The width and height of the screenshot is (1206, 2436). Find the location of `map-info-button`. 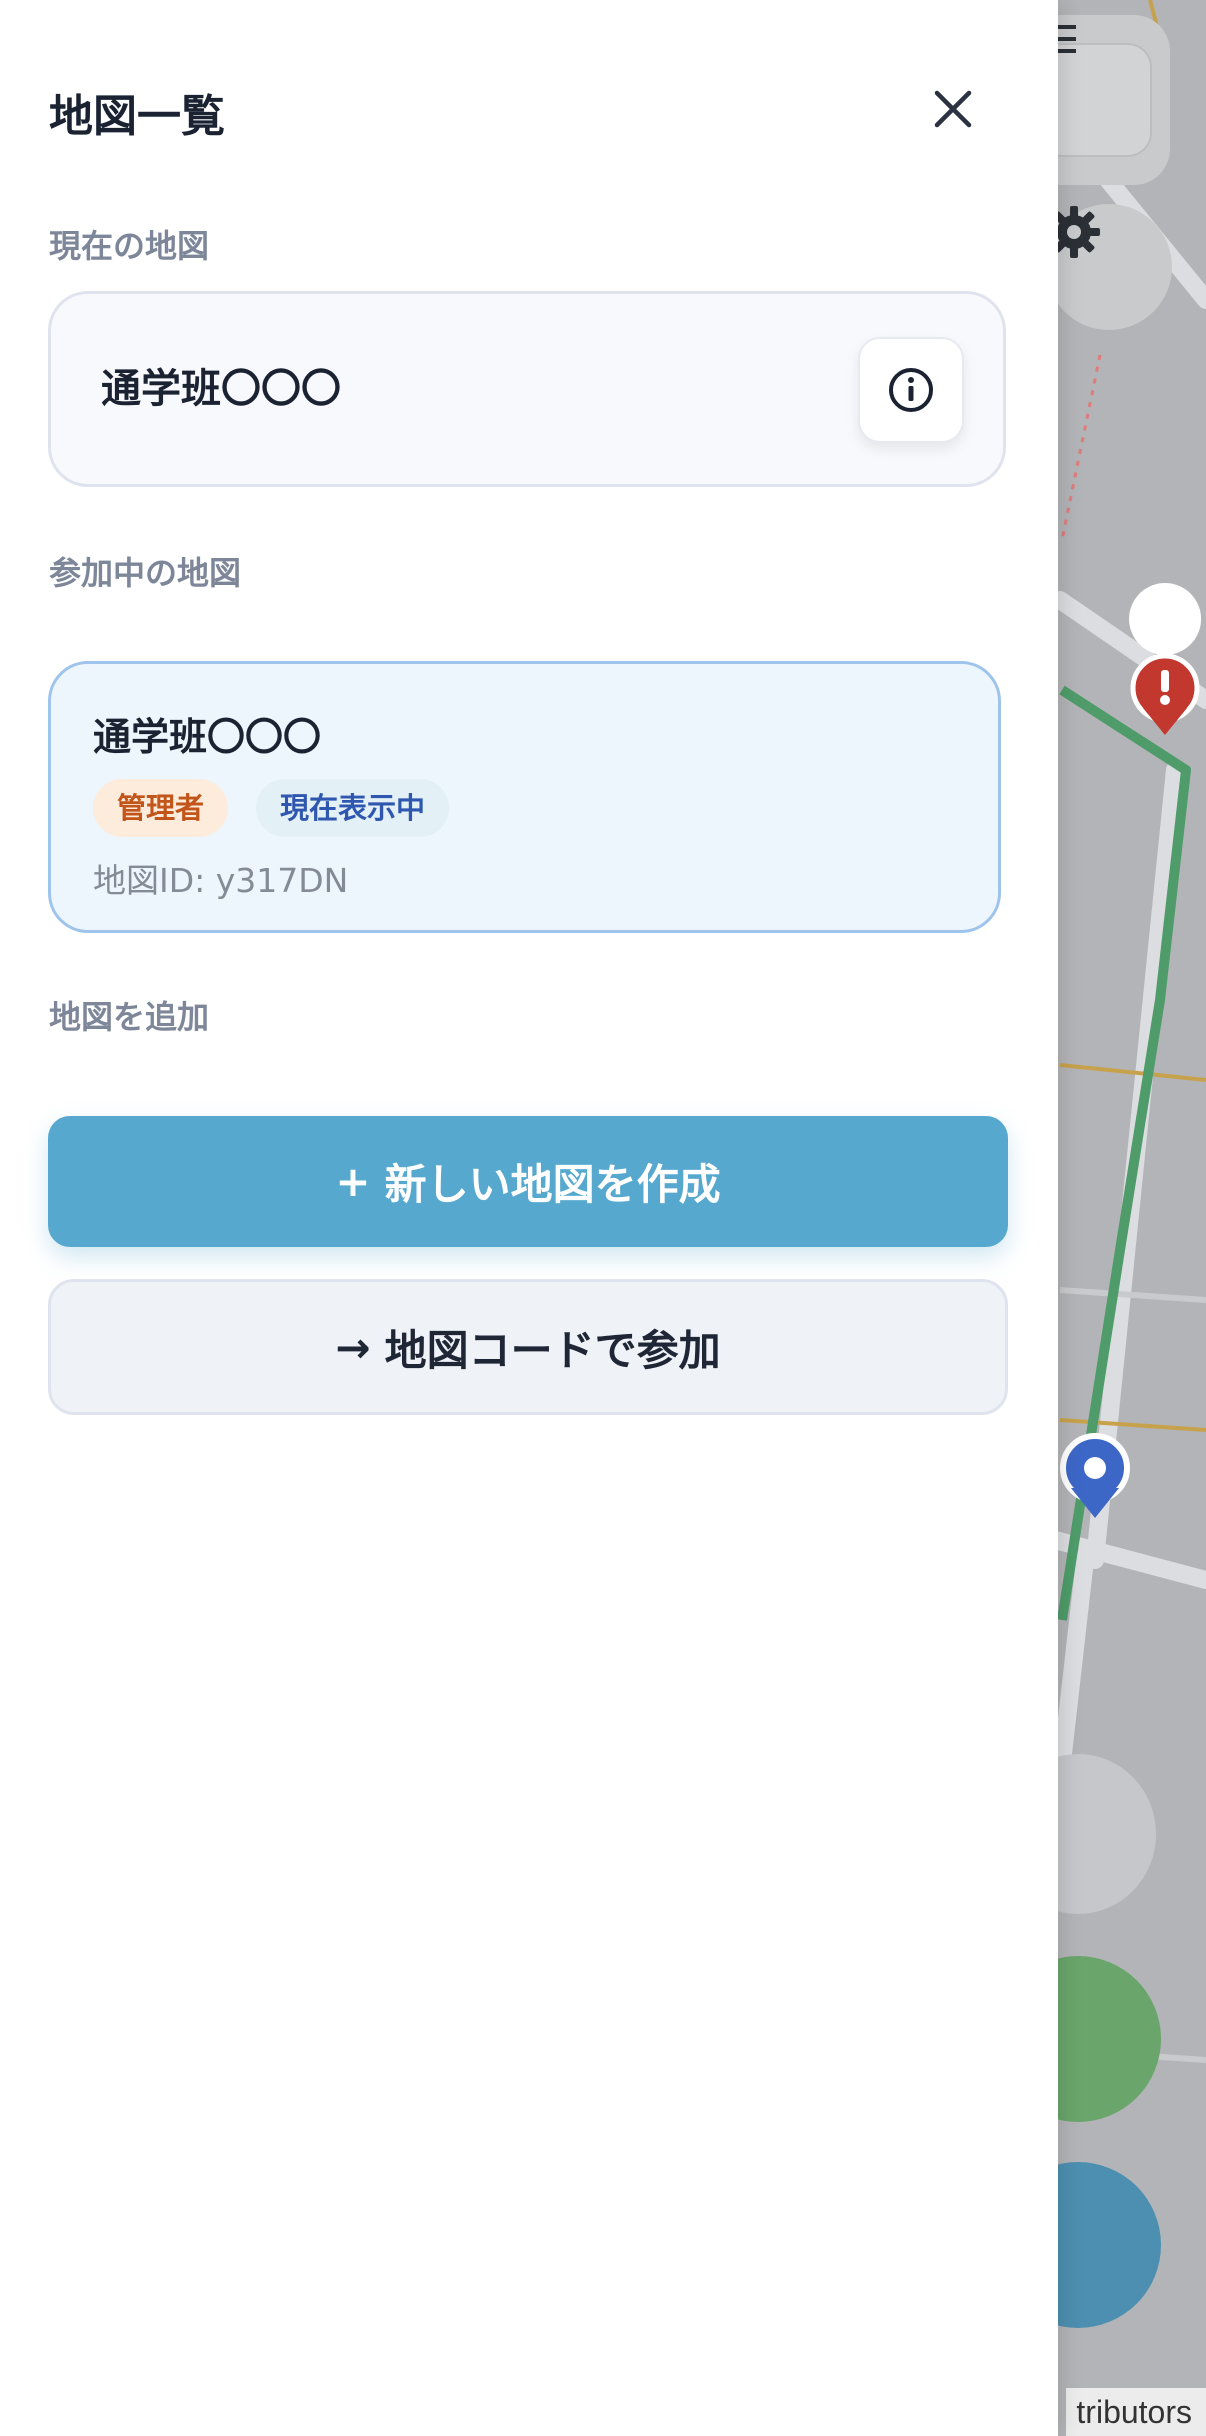

map-info-button is located at coordinates (911, 390).